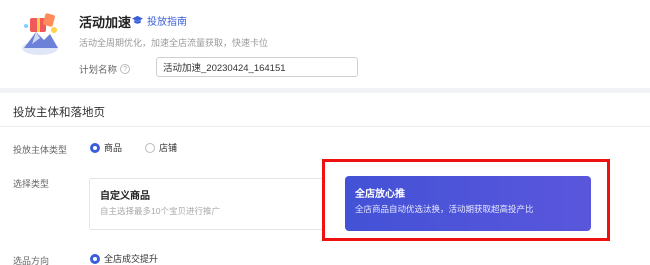  Describe the element at coordinates (160, 211) in the screenshot. I see `custom-product-desc: 自主选择最多10个宝贝进行推广` at that location.